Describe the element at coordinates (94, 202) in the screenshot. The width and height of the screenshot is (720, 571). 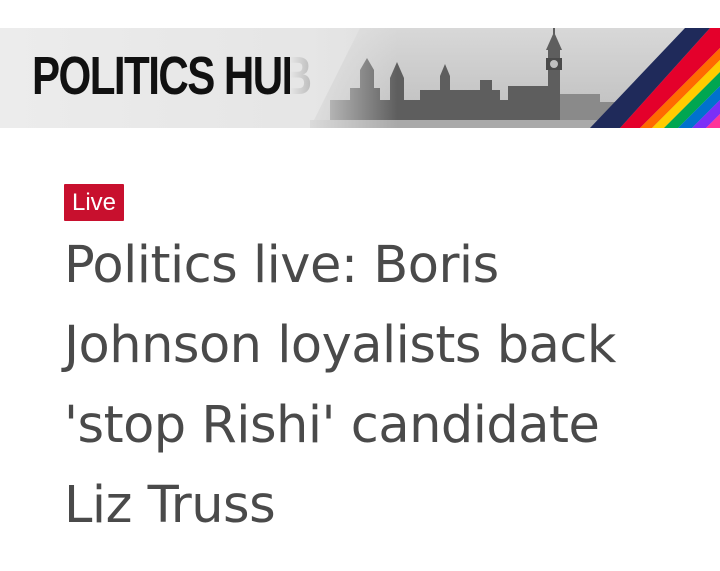
I see `live-badge: Live` at that location.